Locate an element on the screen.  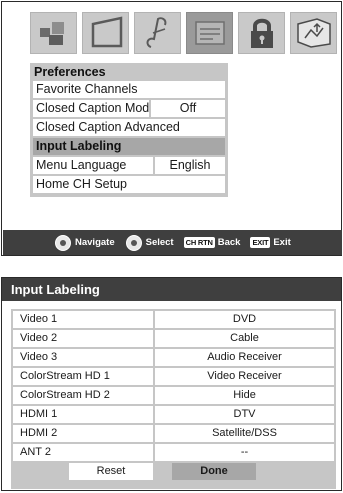
input-row-video-1: Video 1 DVD is located at coordinates (173, 319).